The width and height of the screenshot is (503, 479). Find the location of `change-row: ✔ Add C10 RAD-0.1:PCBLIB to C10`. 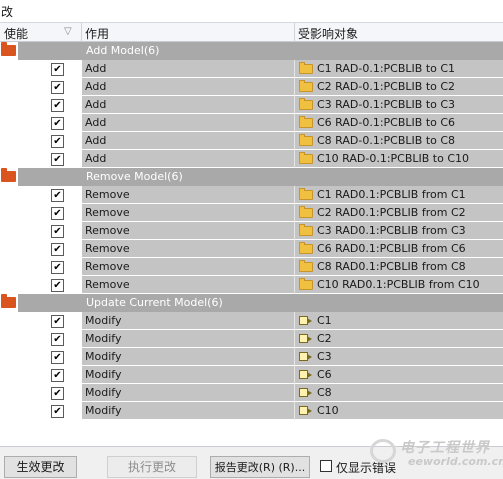

change-row: ✔ Add C10 RAD-0.1:PCBLIB to C10 is located at coordinates (251, 159).